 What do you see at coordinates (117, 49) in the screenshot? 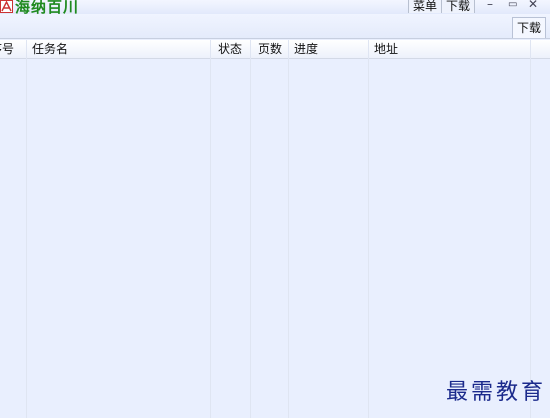
I see `column-header-task-name: 任务名` at bounding box center [117, 49].